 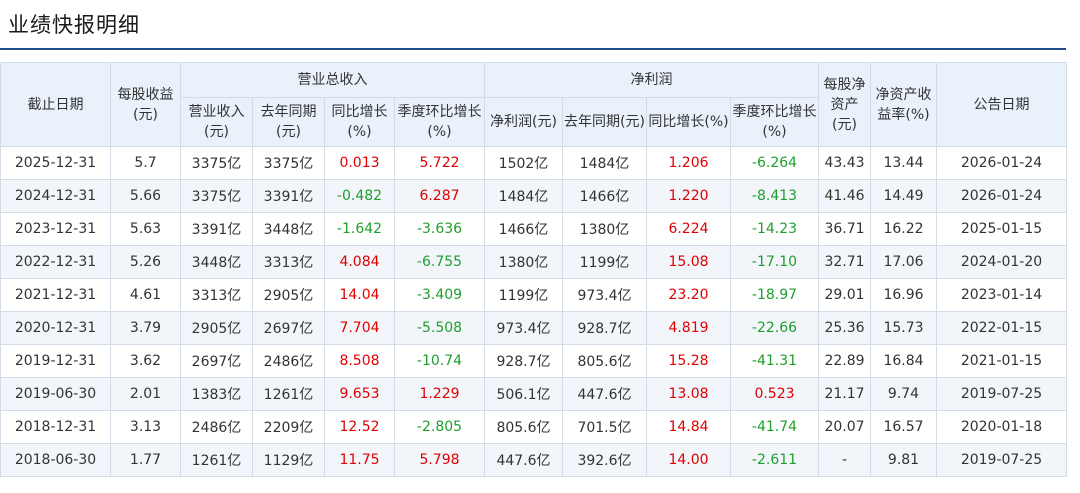 I want to click on cell-net-profit-qoq: -14.23, so click(x=774, y=229).